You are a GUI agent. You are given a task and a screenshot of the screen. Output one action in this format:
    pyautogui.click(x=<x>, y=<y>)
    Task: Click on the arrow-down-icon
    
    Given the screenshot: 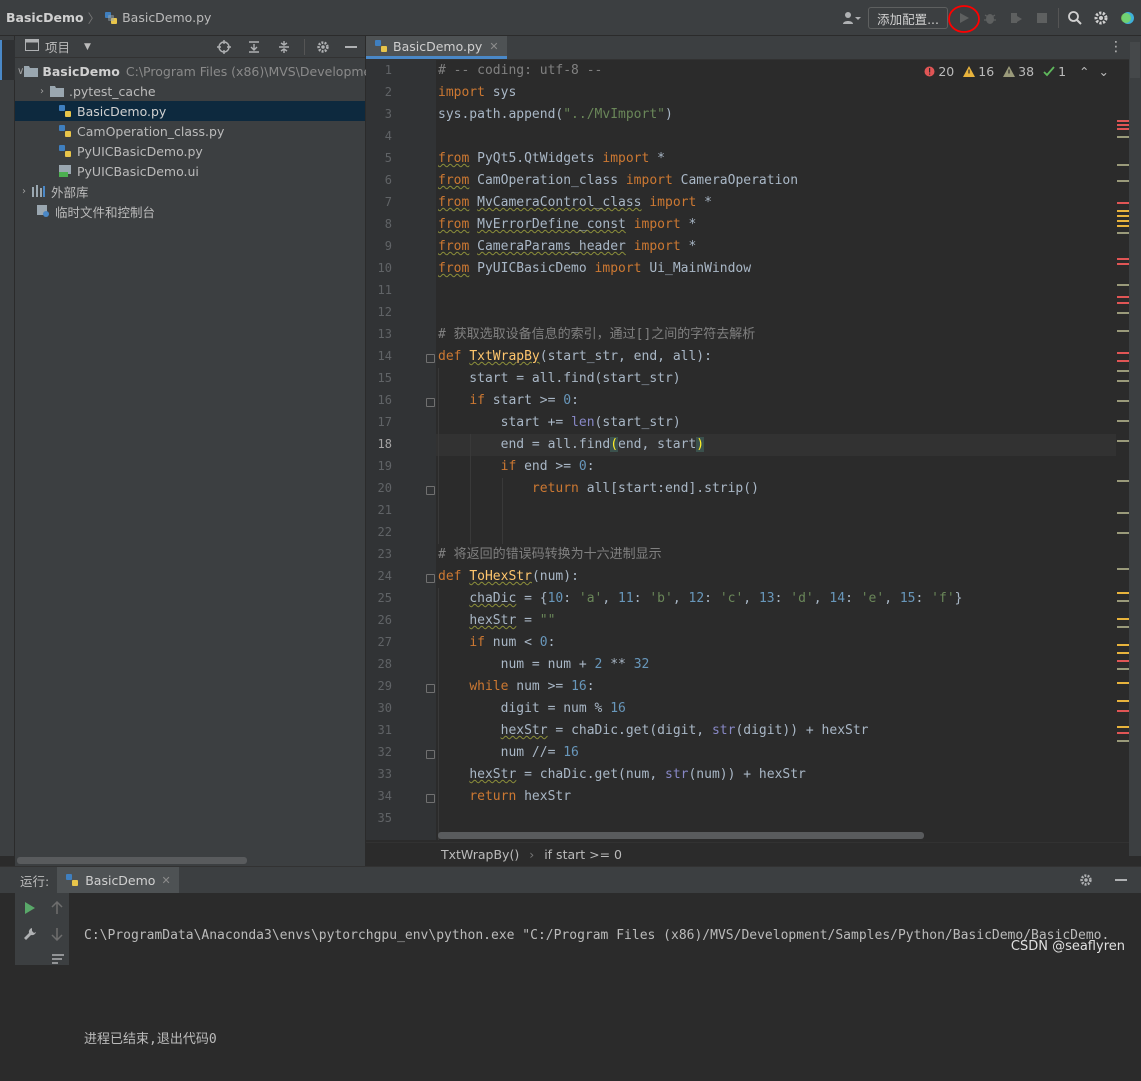 What is the action you would take?
    pyautogui.click(x=57, y=935)
    